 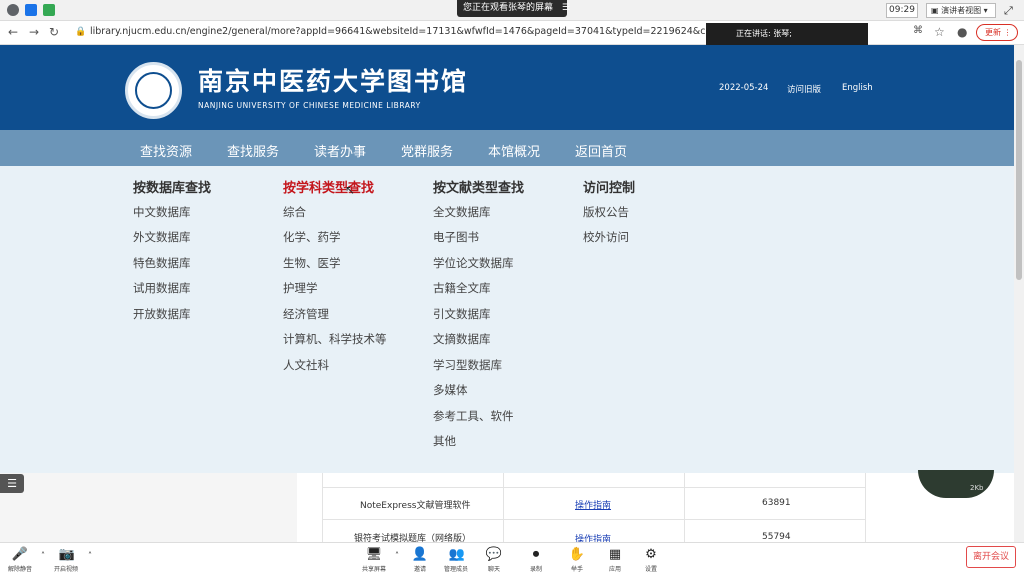 What do you see at coordinates (615, 554) in the screenshot?
I see `apps-icon: ▦` at bounding box center [615, 554].